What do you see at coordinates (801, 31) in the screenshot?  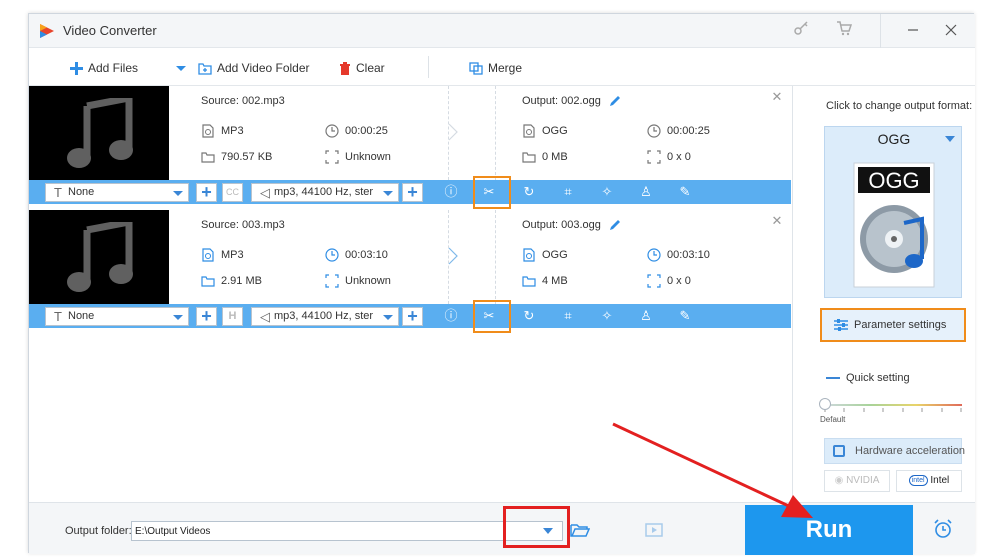 I see `key-icon` at bounding box center [801, 31].